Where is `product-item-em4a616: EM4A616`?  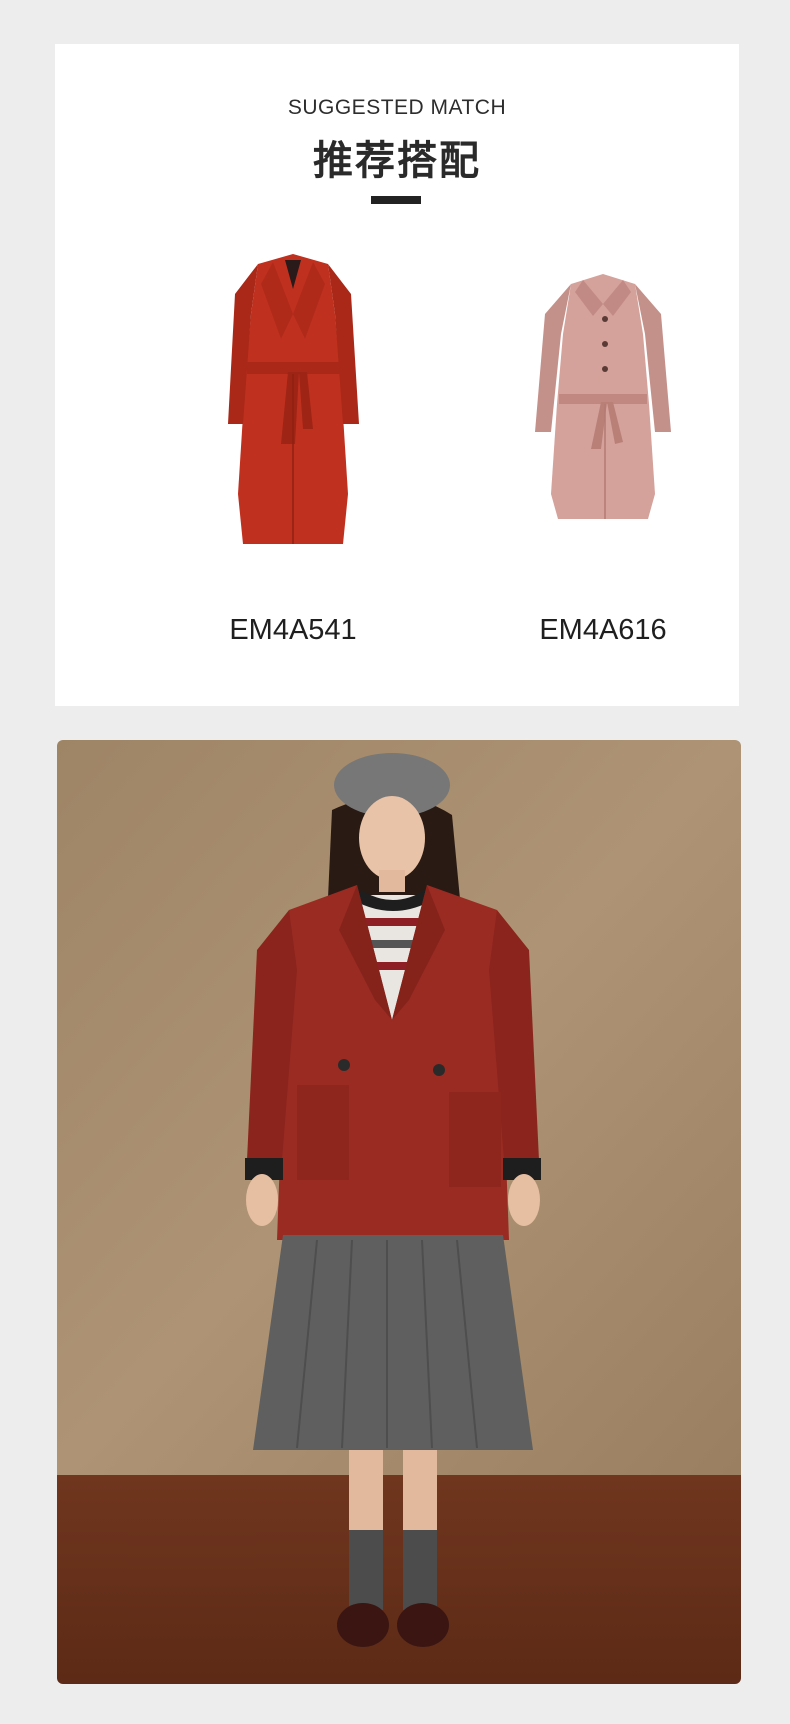
product-item-em4a616: EM4A616 is located at coordinates (603, 445).